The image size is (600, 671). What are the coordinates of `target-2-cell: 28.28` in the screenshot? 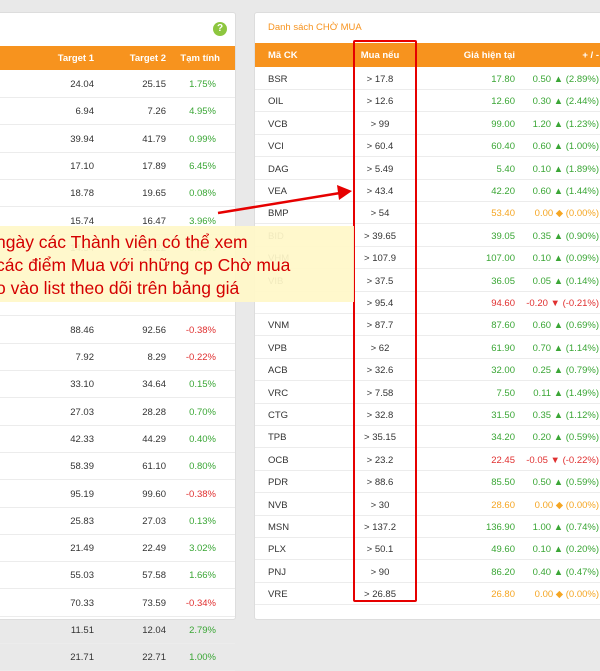 It's located at (154, 412).